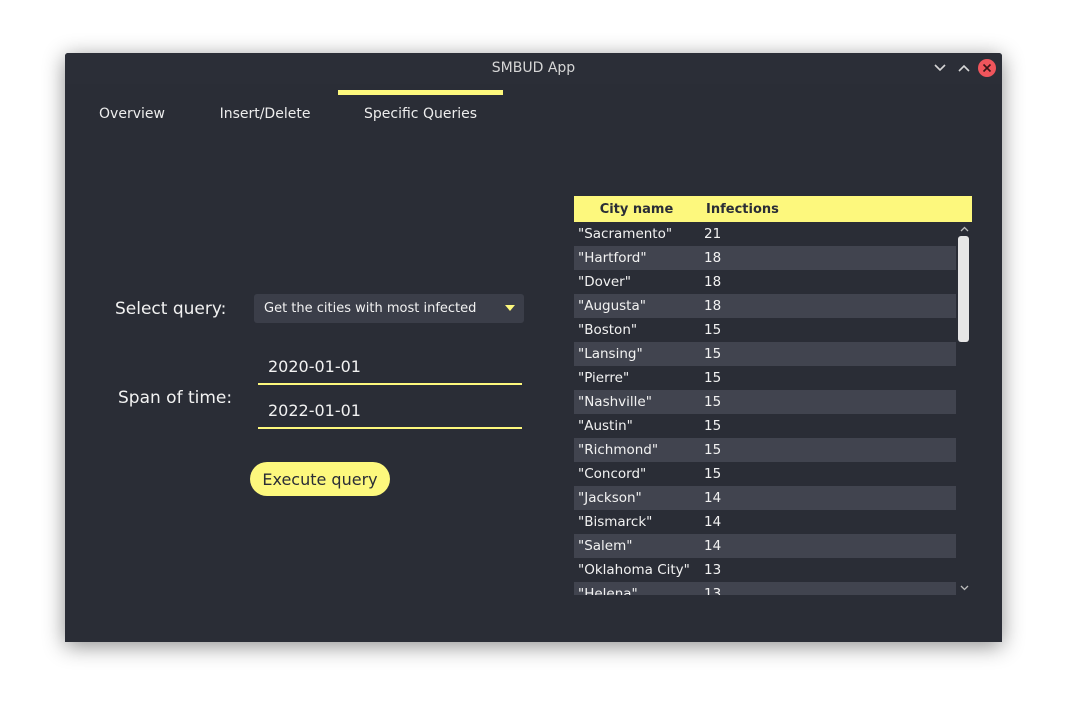  I want to click on cell-city-name: "Jackson", so click(610, 498).